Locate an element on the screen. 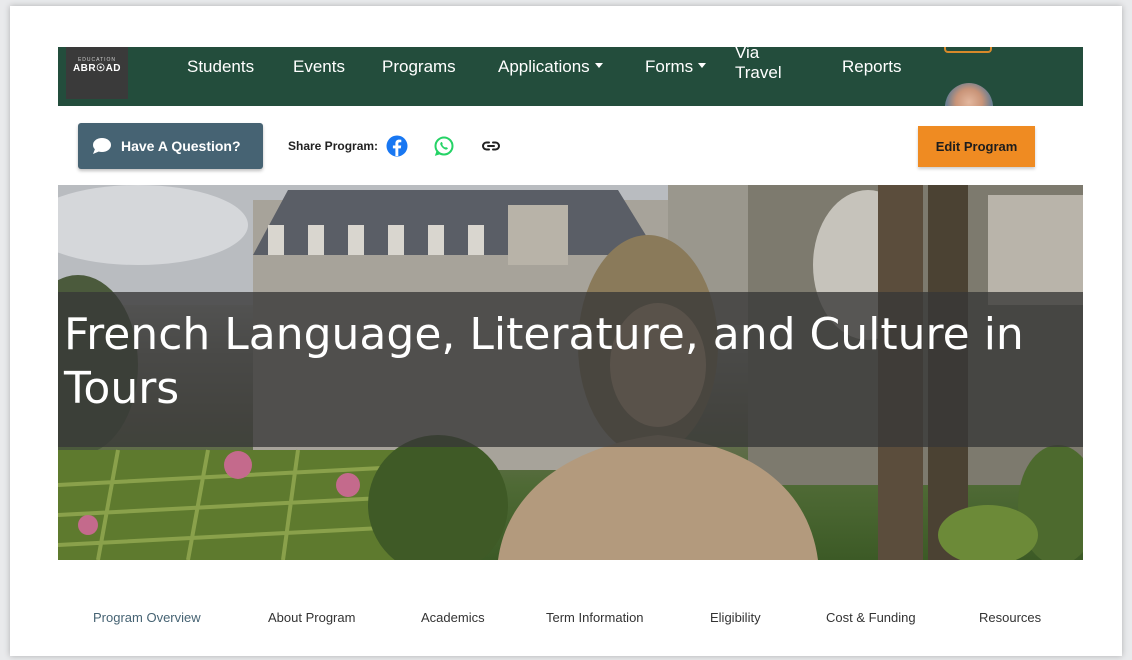 This screenshot has height=660, width=1132. tab-program-overview: Program Overview is located at coordinates (147, 617).